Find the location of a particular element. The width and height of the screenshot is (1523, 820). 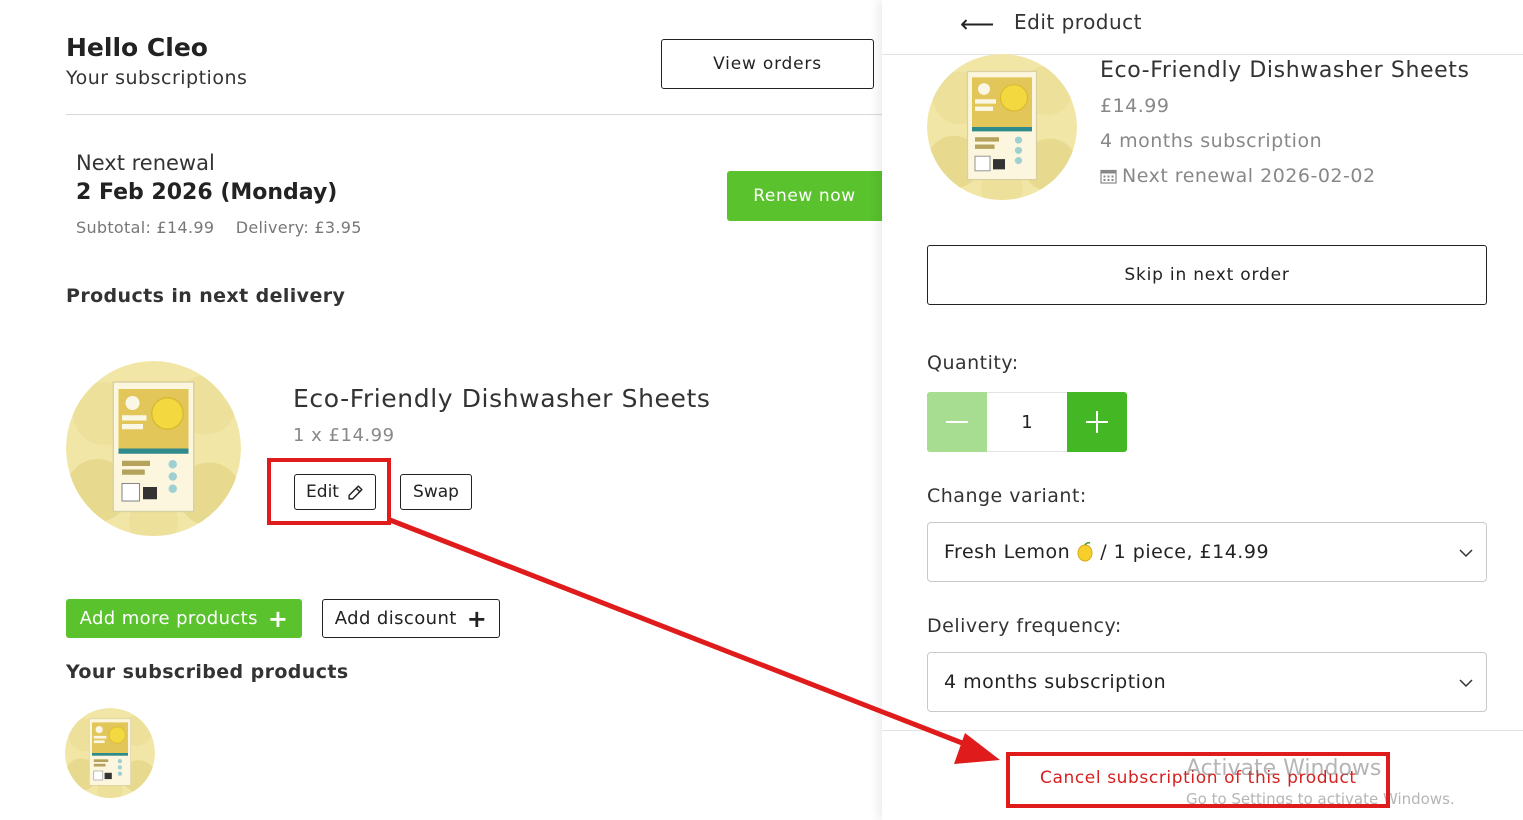

panel-next-renewal: Next renewal 2026-02-02 is located at coordinates (1238, 176).